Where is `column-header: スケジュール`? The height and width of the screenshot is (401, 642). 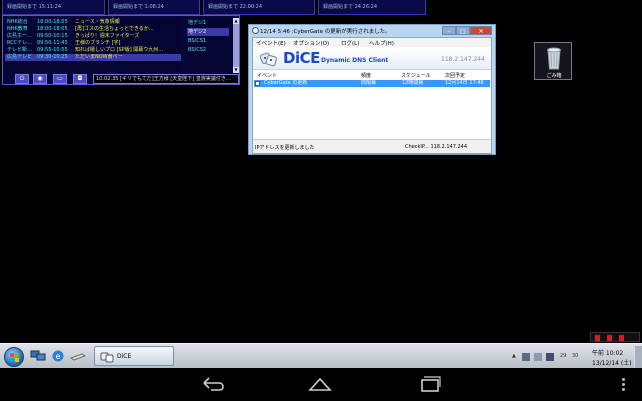
column-header: スケジュール is located at coordinates (416, 75).